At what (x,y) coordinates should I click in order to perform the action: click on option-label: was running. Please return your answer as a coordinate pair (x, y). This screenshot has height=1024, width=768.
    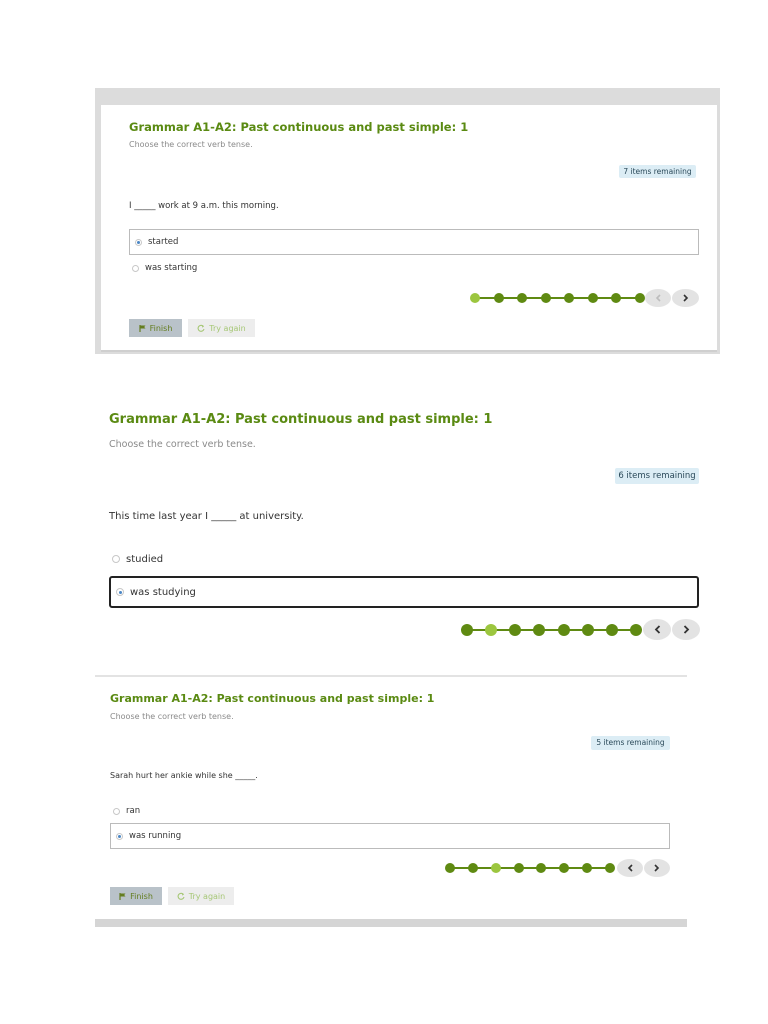
    Looking at the image, I should click on (155, 836).